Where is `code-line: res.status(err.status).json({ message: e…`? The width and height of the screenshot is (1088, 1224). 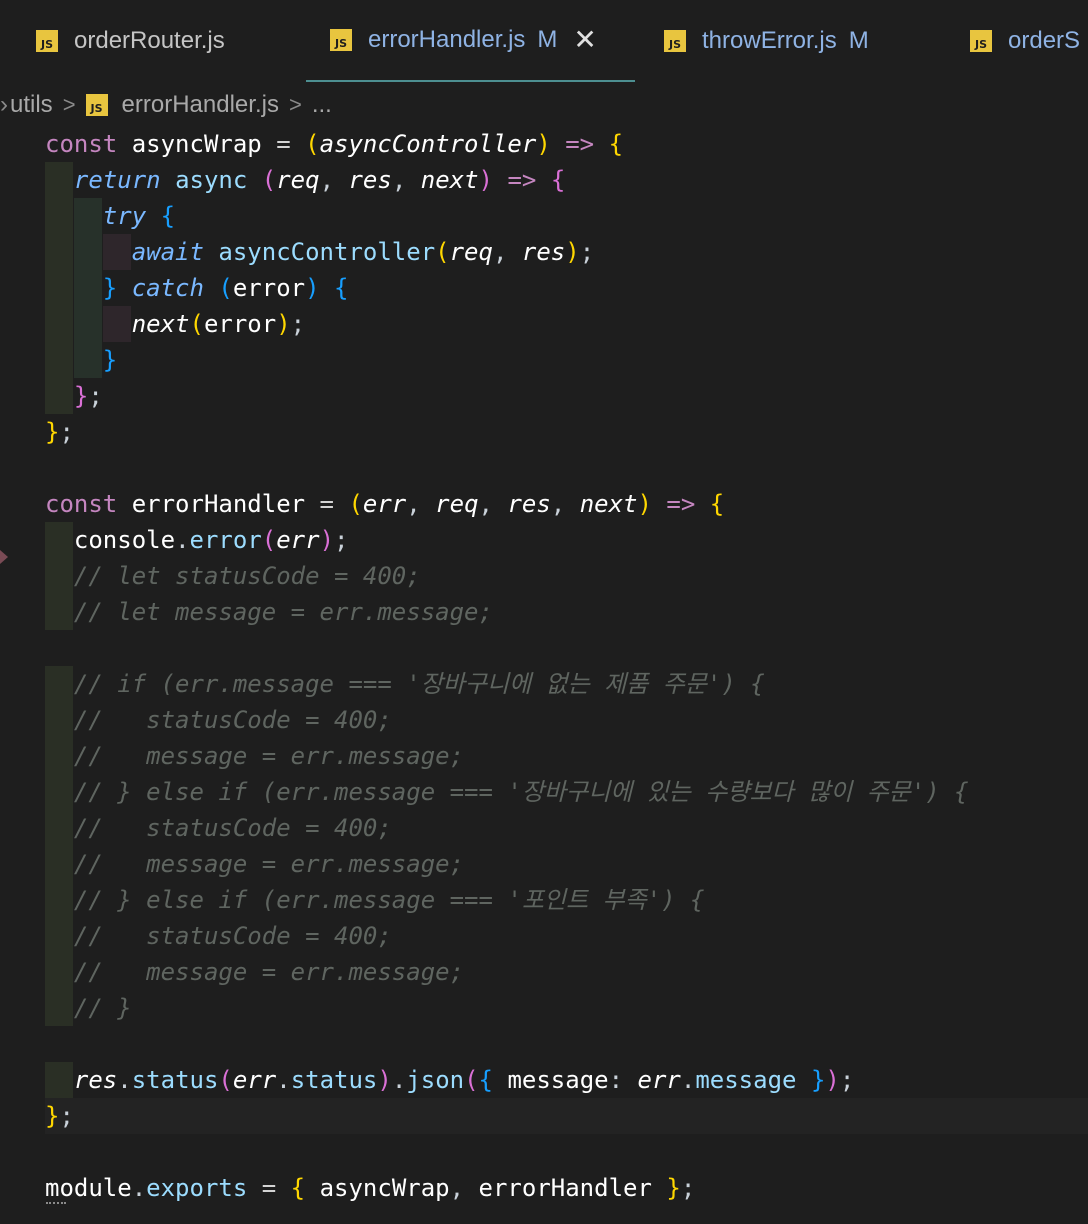 code-line: res.status(err.status).json({ message: e… is located at coordinates (464, 1080).